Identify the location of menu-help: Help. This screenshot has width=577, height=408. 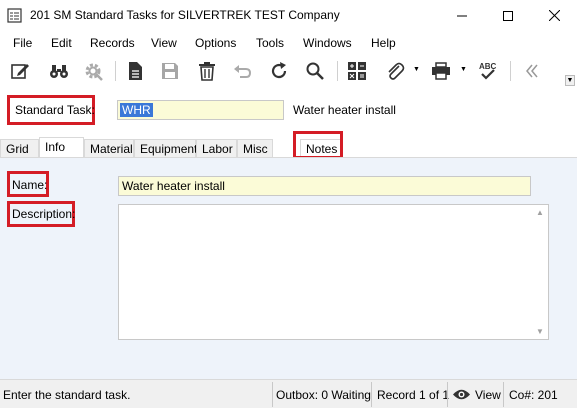
(383, 43).